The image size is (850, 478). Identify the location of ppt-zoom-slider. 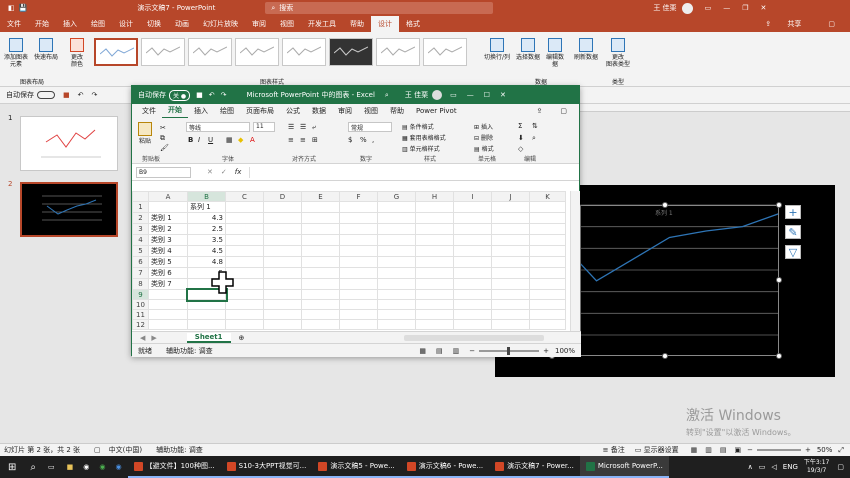
(778, 450).